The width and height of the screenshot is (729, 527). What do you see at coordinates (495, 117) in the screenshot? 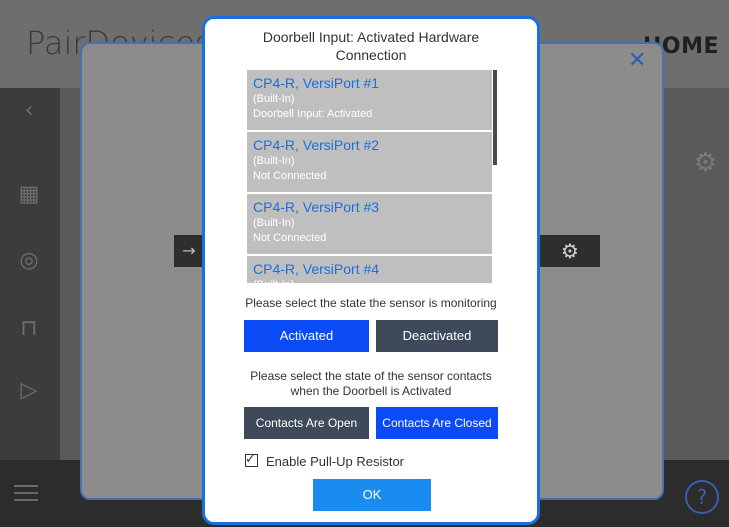
I see `port-list-scrollbar` at bounding box center [495, 117].